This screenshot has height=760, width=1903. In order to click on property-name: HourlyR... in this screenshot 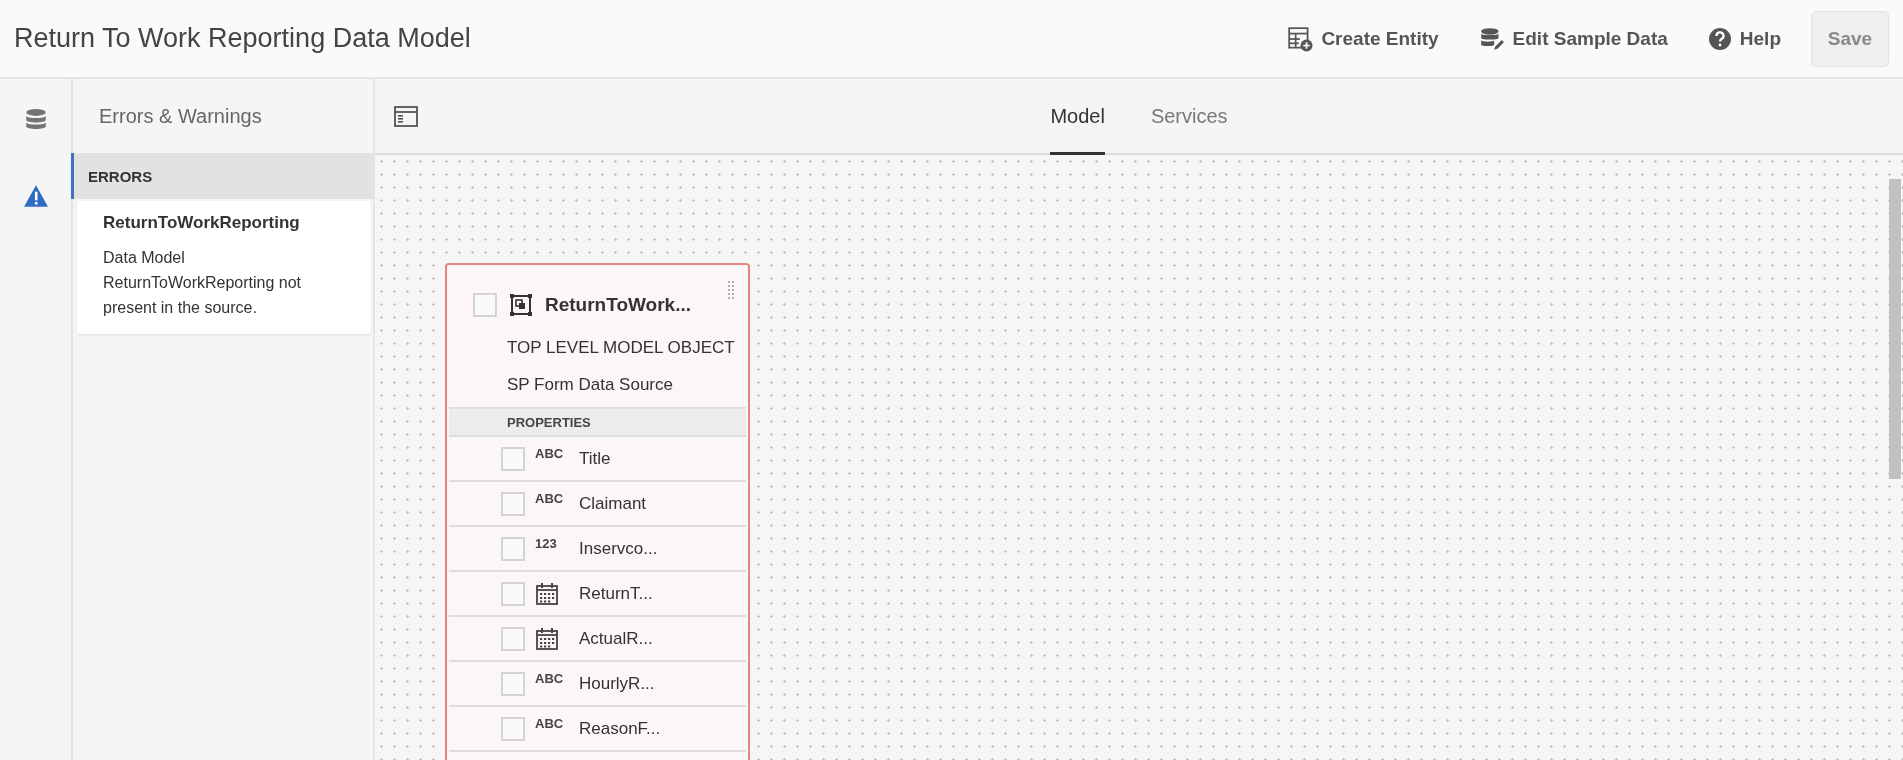, I will do `click(617, 683)`.